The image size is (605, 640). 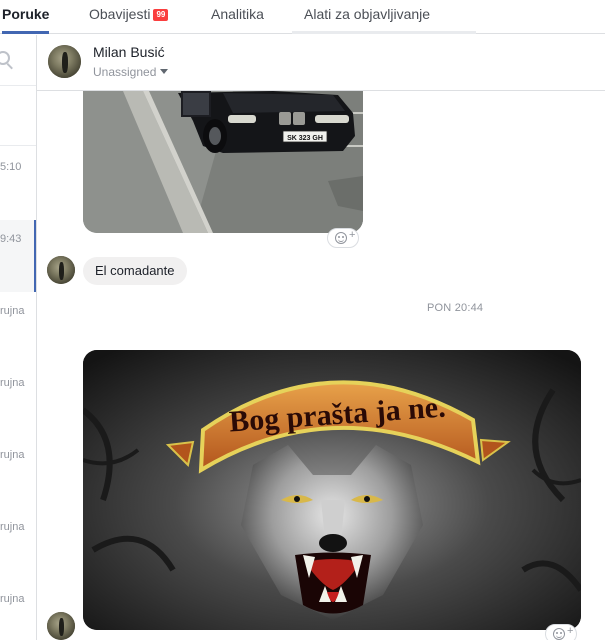 What do you see at coordinates (125, 72) in the screenshot?
I see `assignment-label: Unassigned` at bounding box center [125, 72].